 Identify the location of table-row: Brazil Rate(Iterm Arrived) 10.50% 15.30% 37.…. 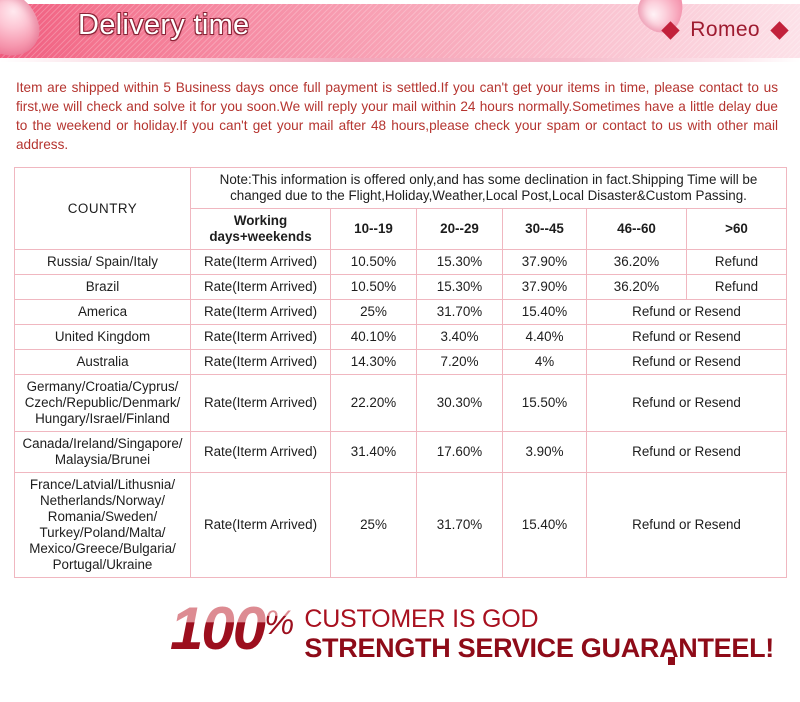
(400, 287).